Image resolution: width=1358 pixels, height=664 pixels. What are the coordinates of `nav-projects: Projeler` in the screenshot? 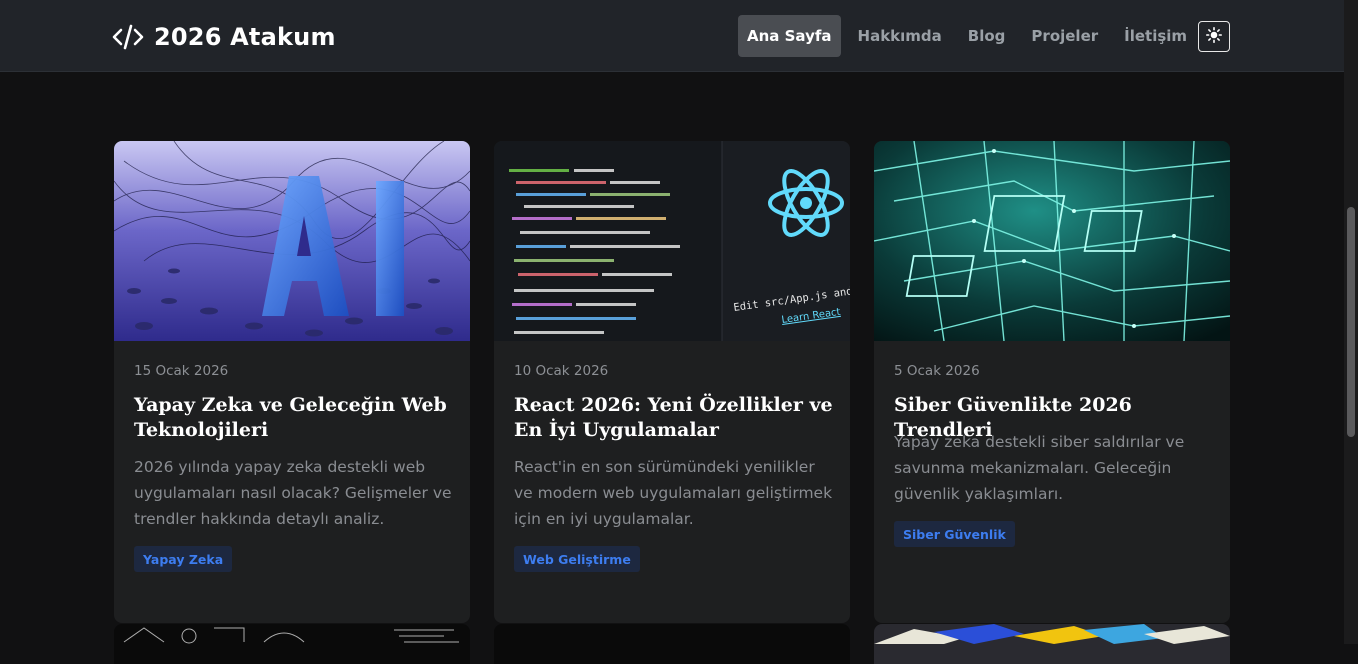 It's located at (1064, 36).